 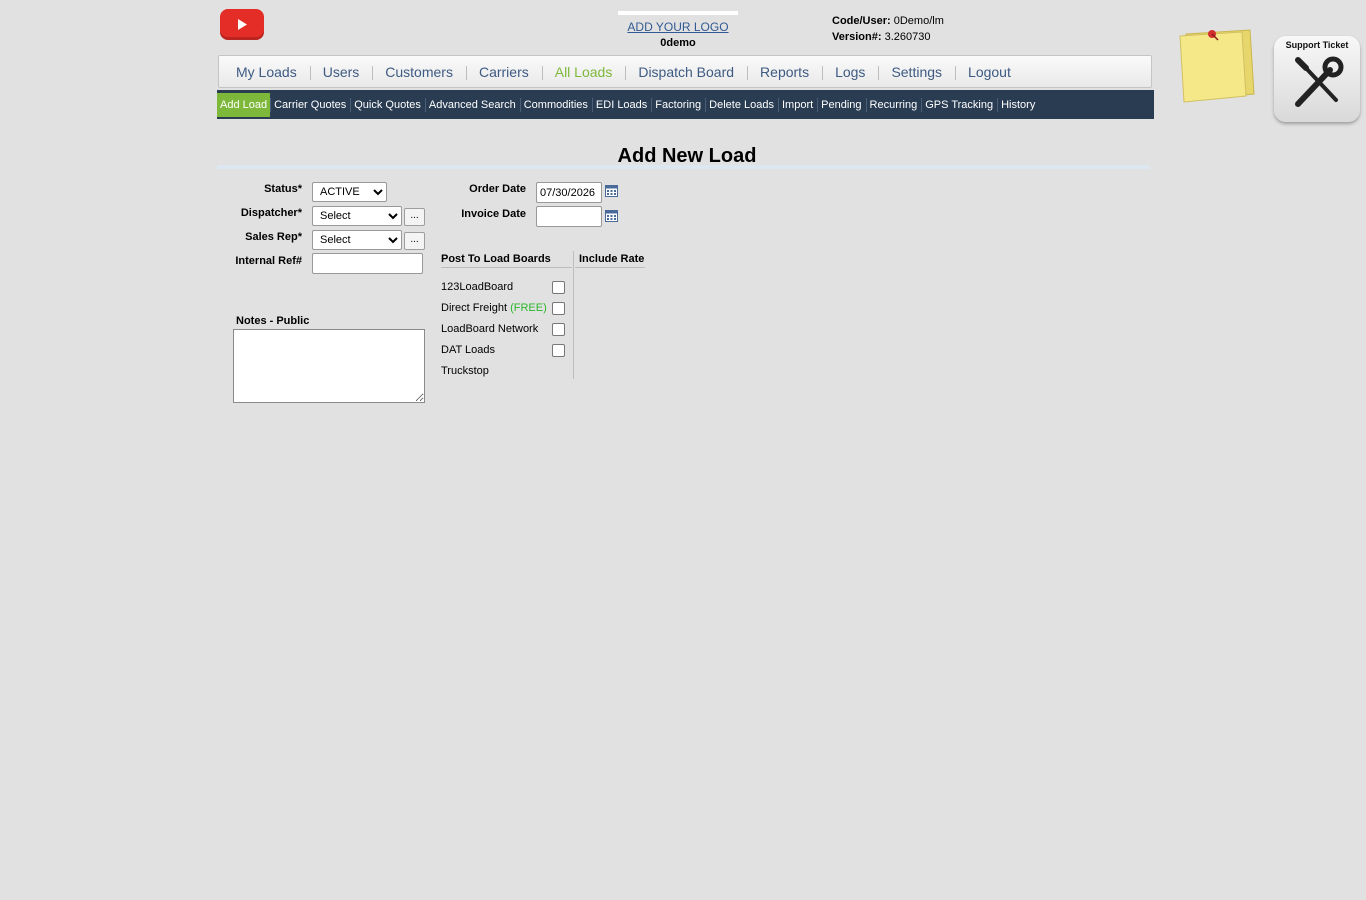 What do you see at coordinates (1319, 81) in the screenshot?
I see `wrench-screwdriver-icon` at bounding box center [1319, 81].